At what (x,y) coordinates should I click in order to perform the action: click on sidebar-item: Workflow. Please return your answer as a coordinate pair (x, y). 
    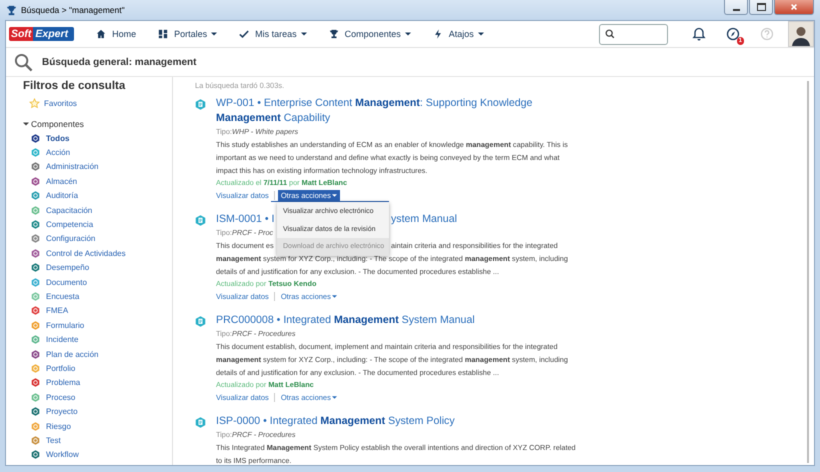
    Looking at the image, I should click on (55, 455).